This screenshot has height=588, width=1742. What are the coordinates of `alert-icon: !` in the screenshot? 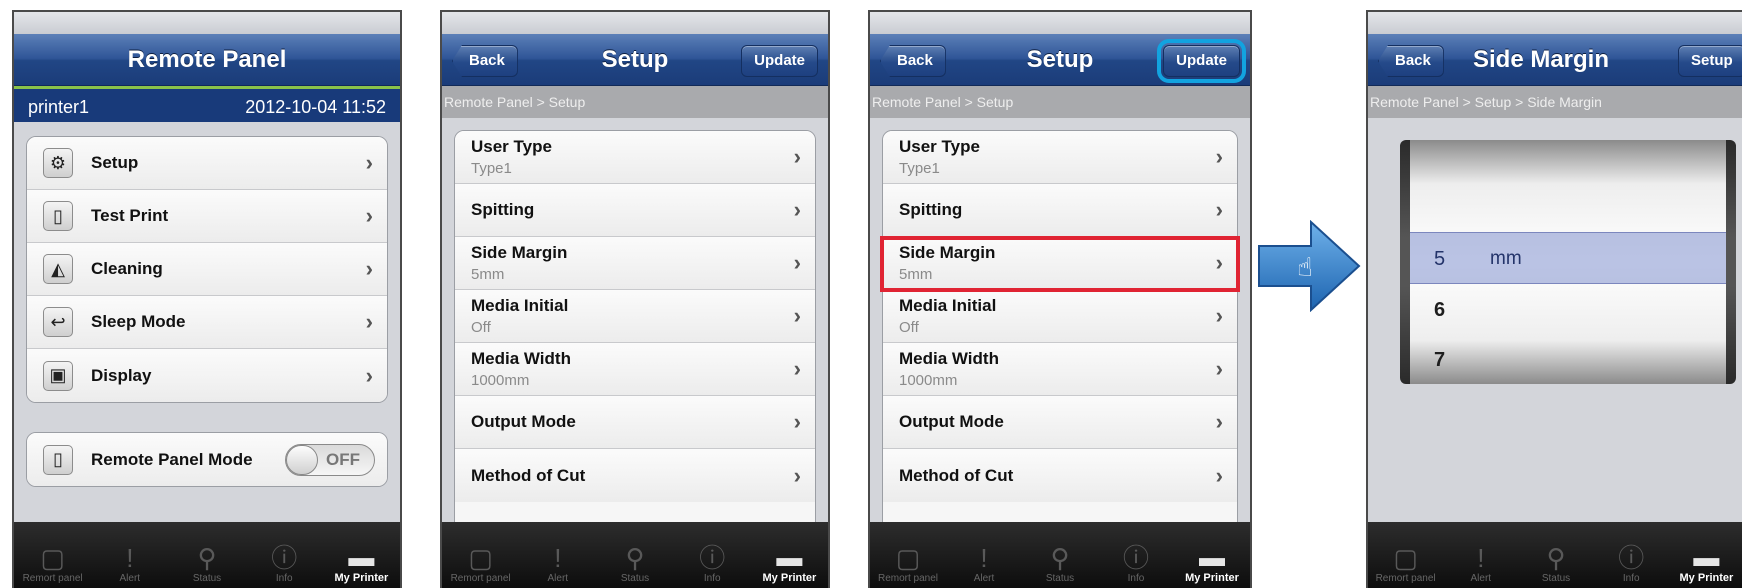 It's located at (984, 558).